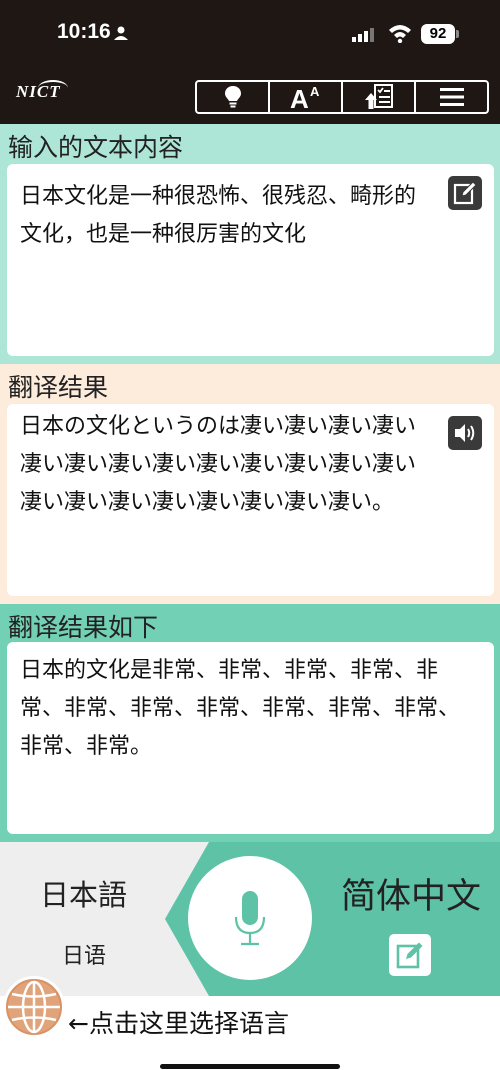 The image size is (500, 1070). I want to click on language-area: 日本語 日语 简体中文, so click(250, 919).